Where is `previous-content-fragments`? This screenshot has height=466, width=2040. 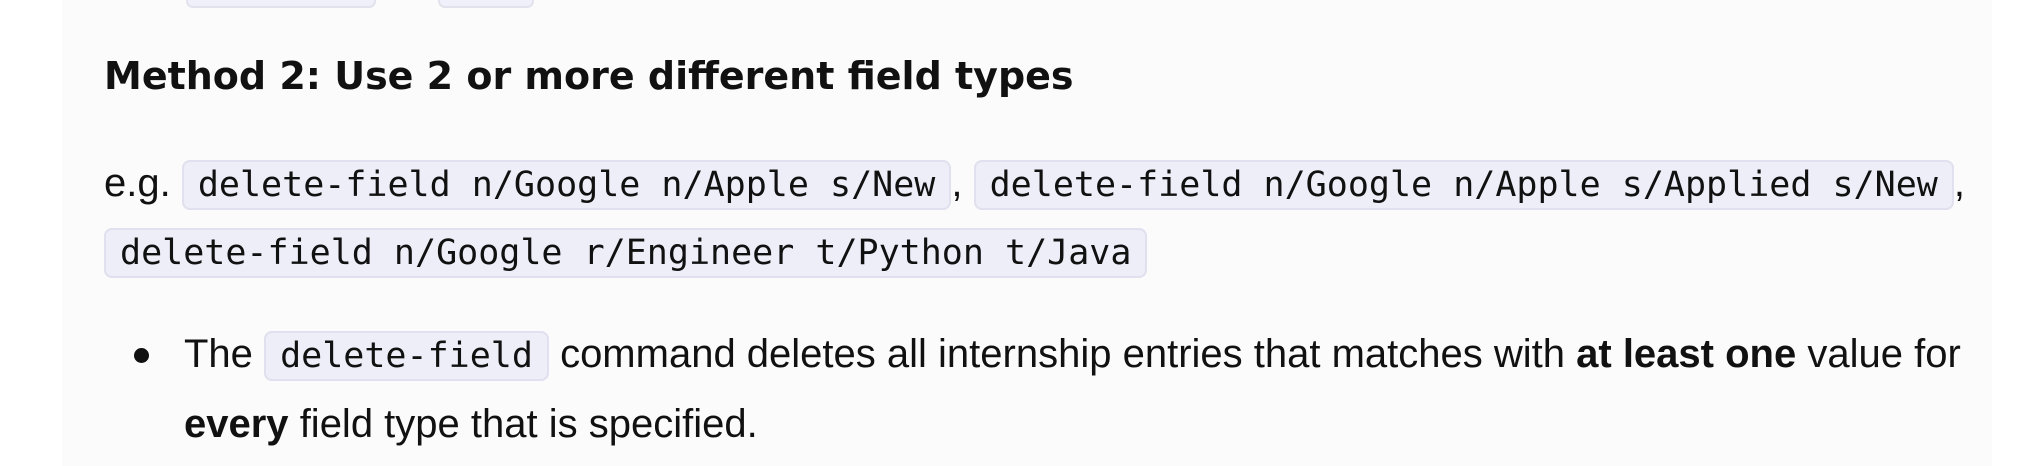
previous-content-fragments is located at coordinates (1027, 4).